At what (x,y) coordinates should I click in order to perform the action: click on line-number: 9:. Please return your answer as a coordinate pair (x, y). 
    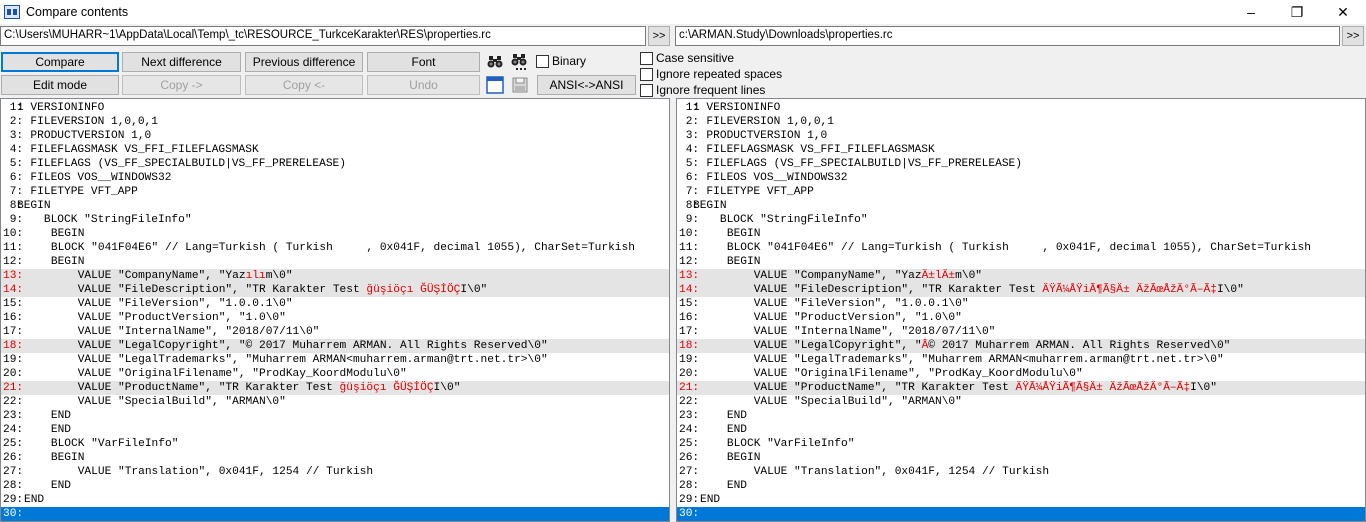
    Looking at the image, I should click on (689, 220).